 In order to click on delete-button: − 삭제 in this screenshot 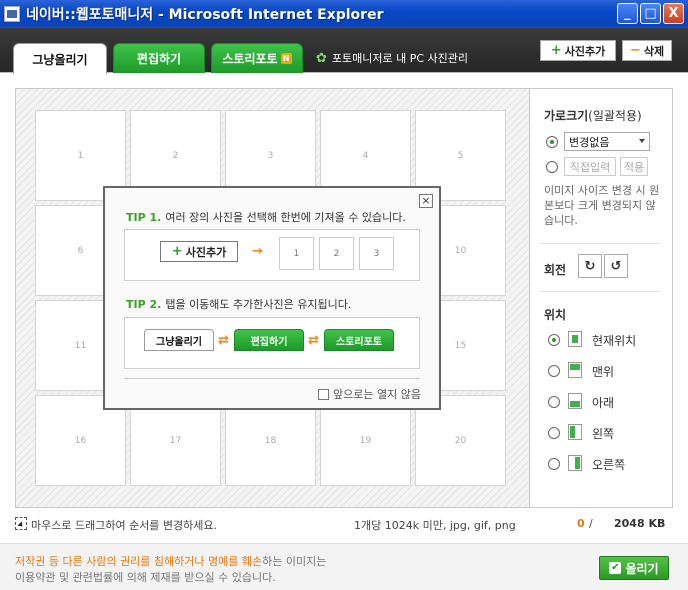, I will do `click(647, 50)`.